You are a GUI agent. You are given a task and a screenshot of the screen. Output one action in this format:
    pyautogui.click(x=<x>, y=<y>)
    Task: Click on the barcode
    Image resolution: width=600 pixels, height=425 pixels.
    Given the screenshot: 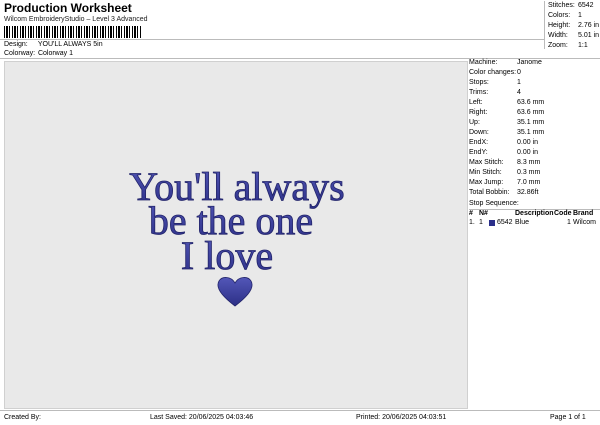 What is the action you would take?
    pyautogui.click(x=73, y=32)
    